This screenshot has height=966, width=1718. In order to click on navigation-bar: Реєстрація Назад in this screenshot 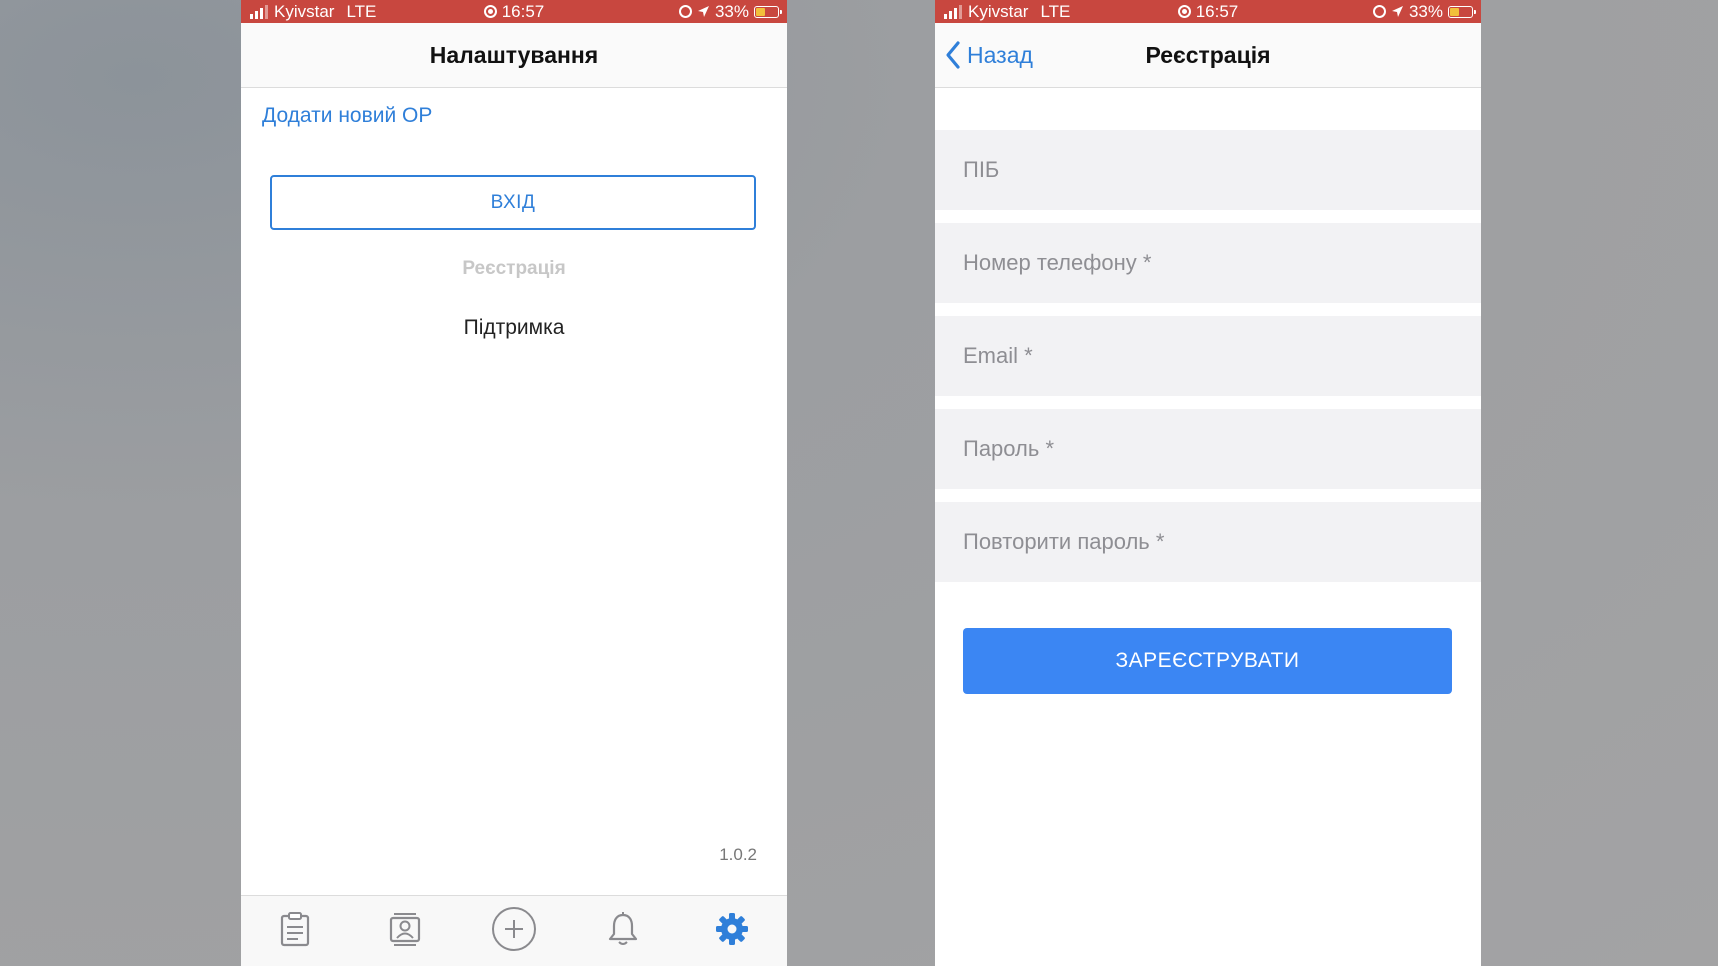, I will do `click(1208, 55)`.